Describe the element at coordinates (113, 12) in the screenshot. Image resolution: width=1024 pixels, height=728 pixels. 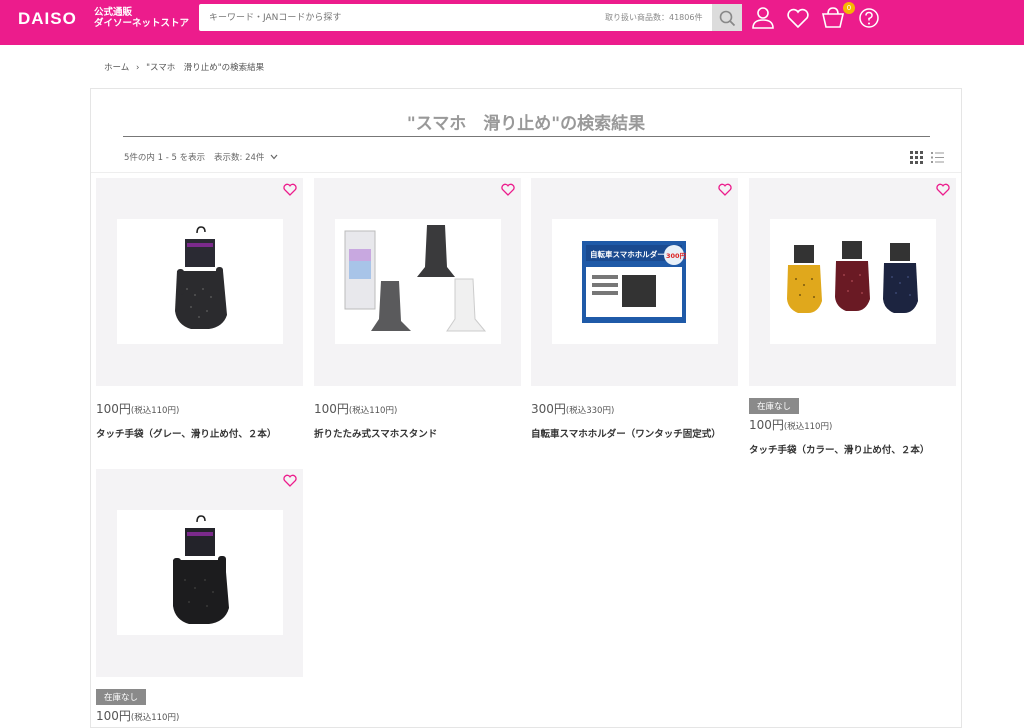
I see `logo-subtitle-line1: 公式通販` at that location.